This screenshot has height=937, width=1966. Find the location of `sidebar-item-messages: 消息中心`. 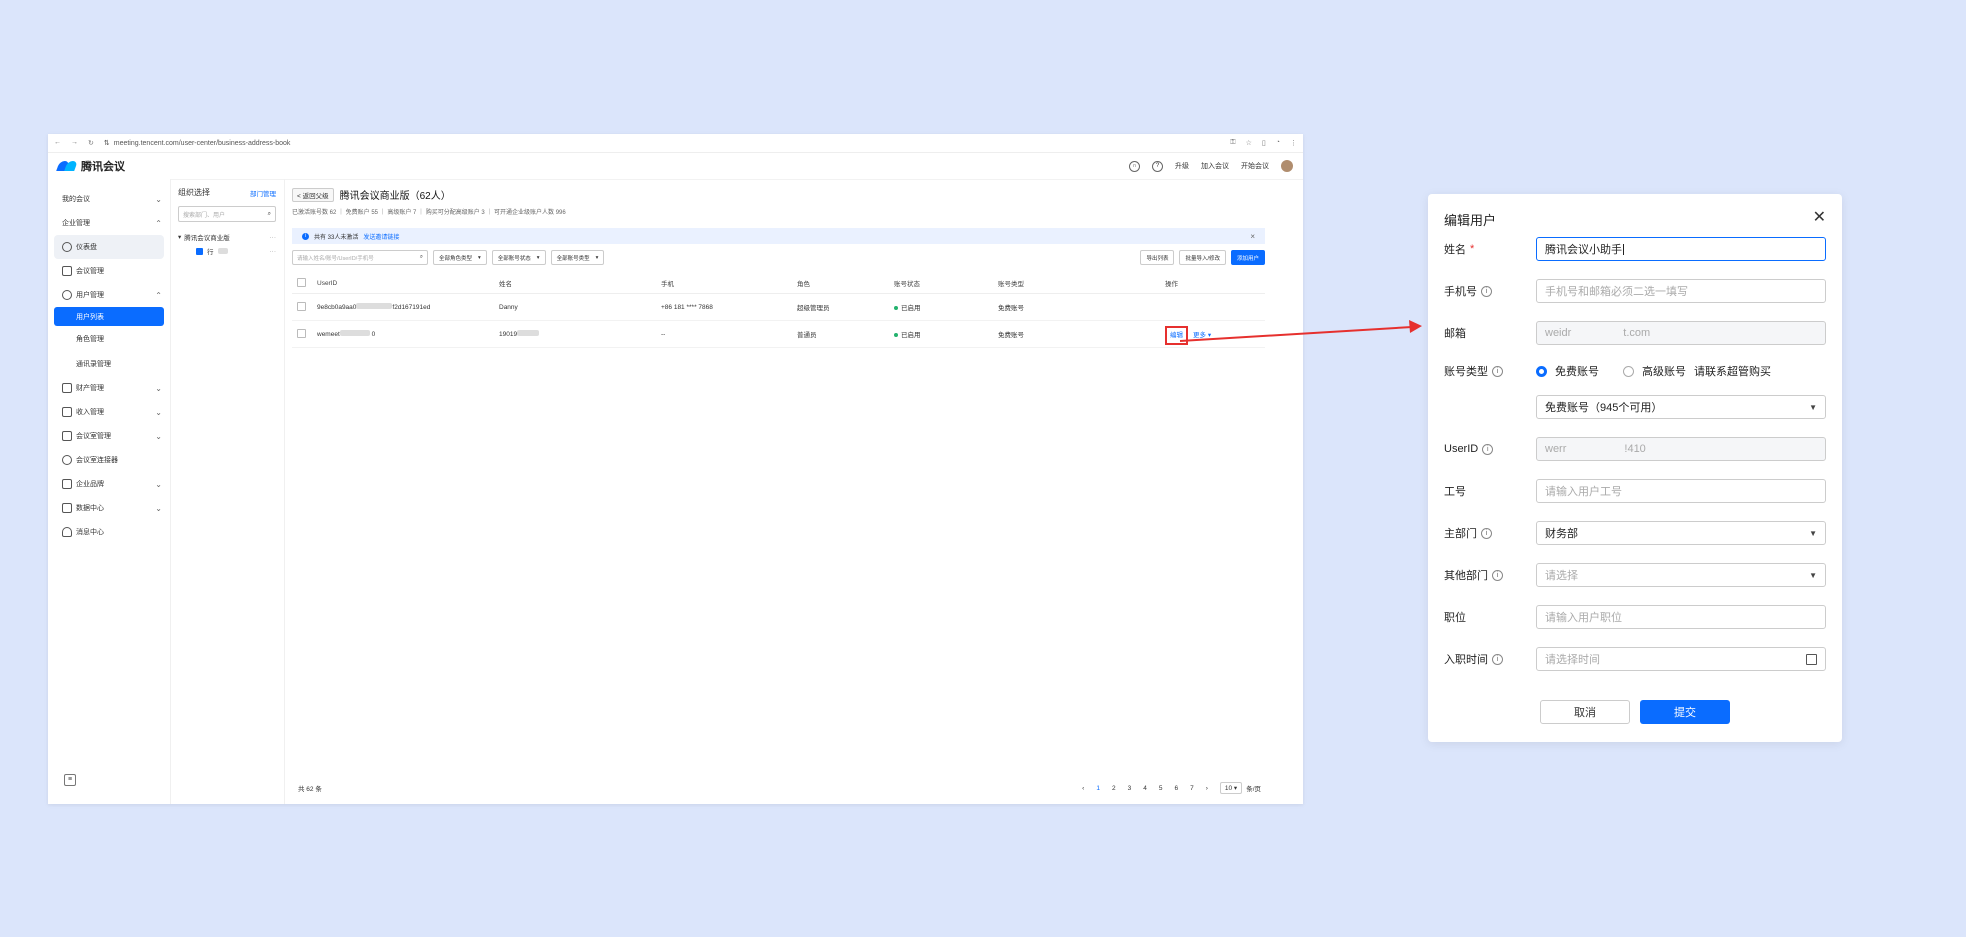

sidebar-item-messages: 消息中心 is located at coordinates (109, 532).